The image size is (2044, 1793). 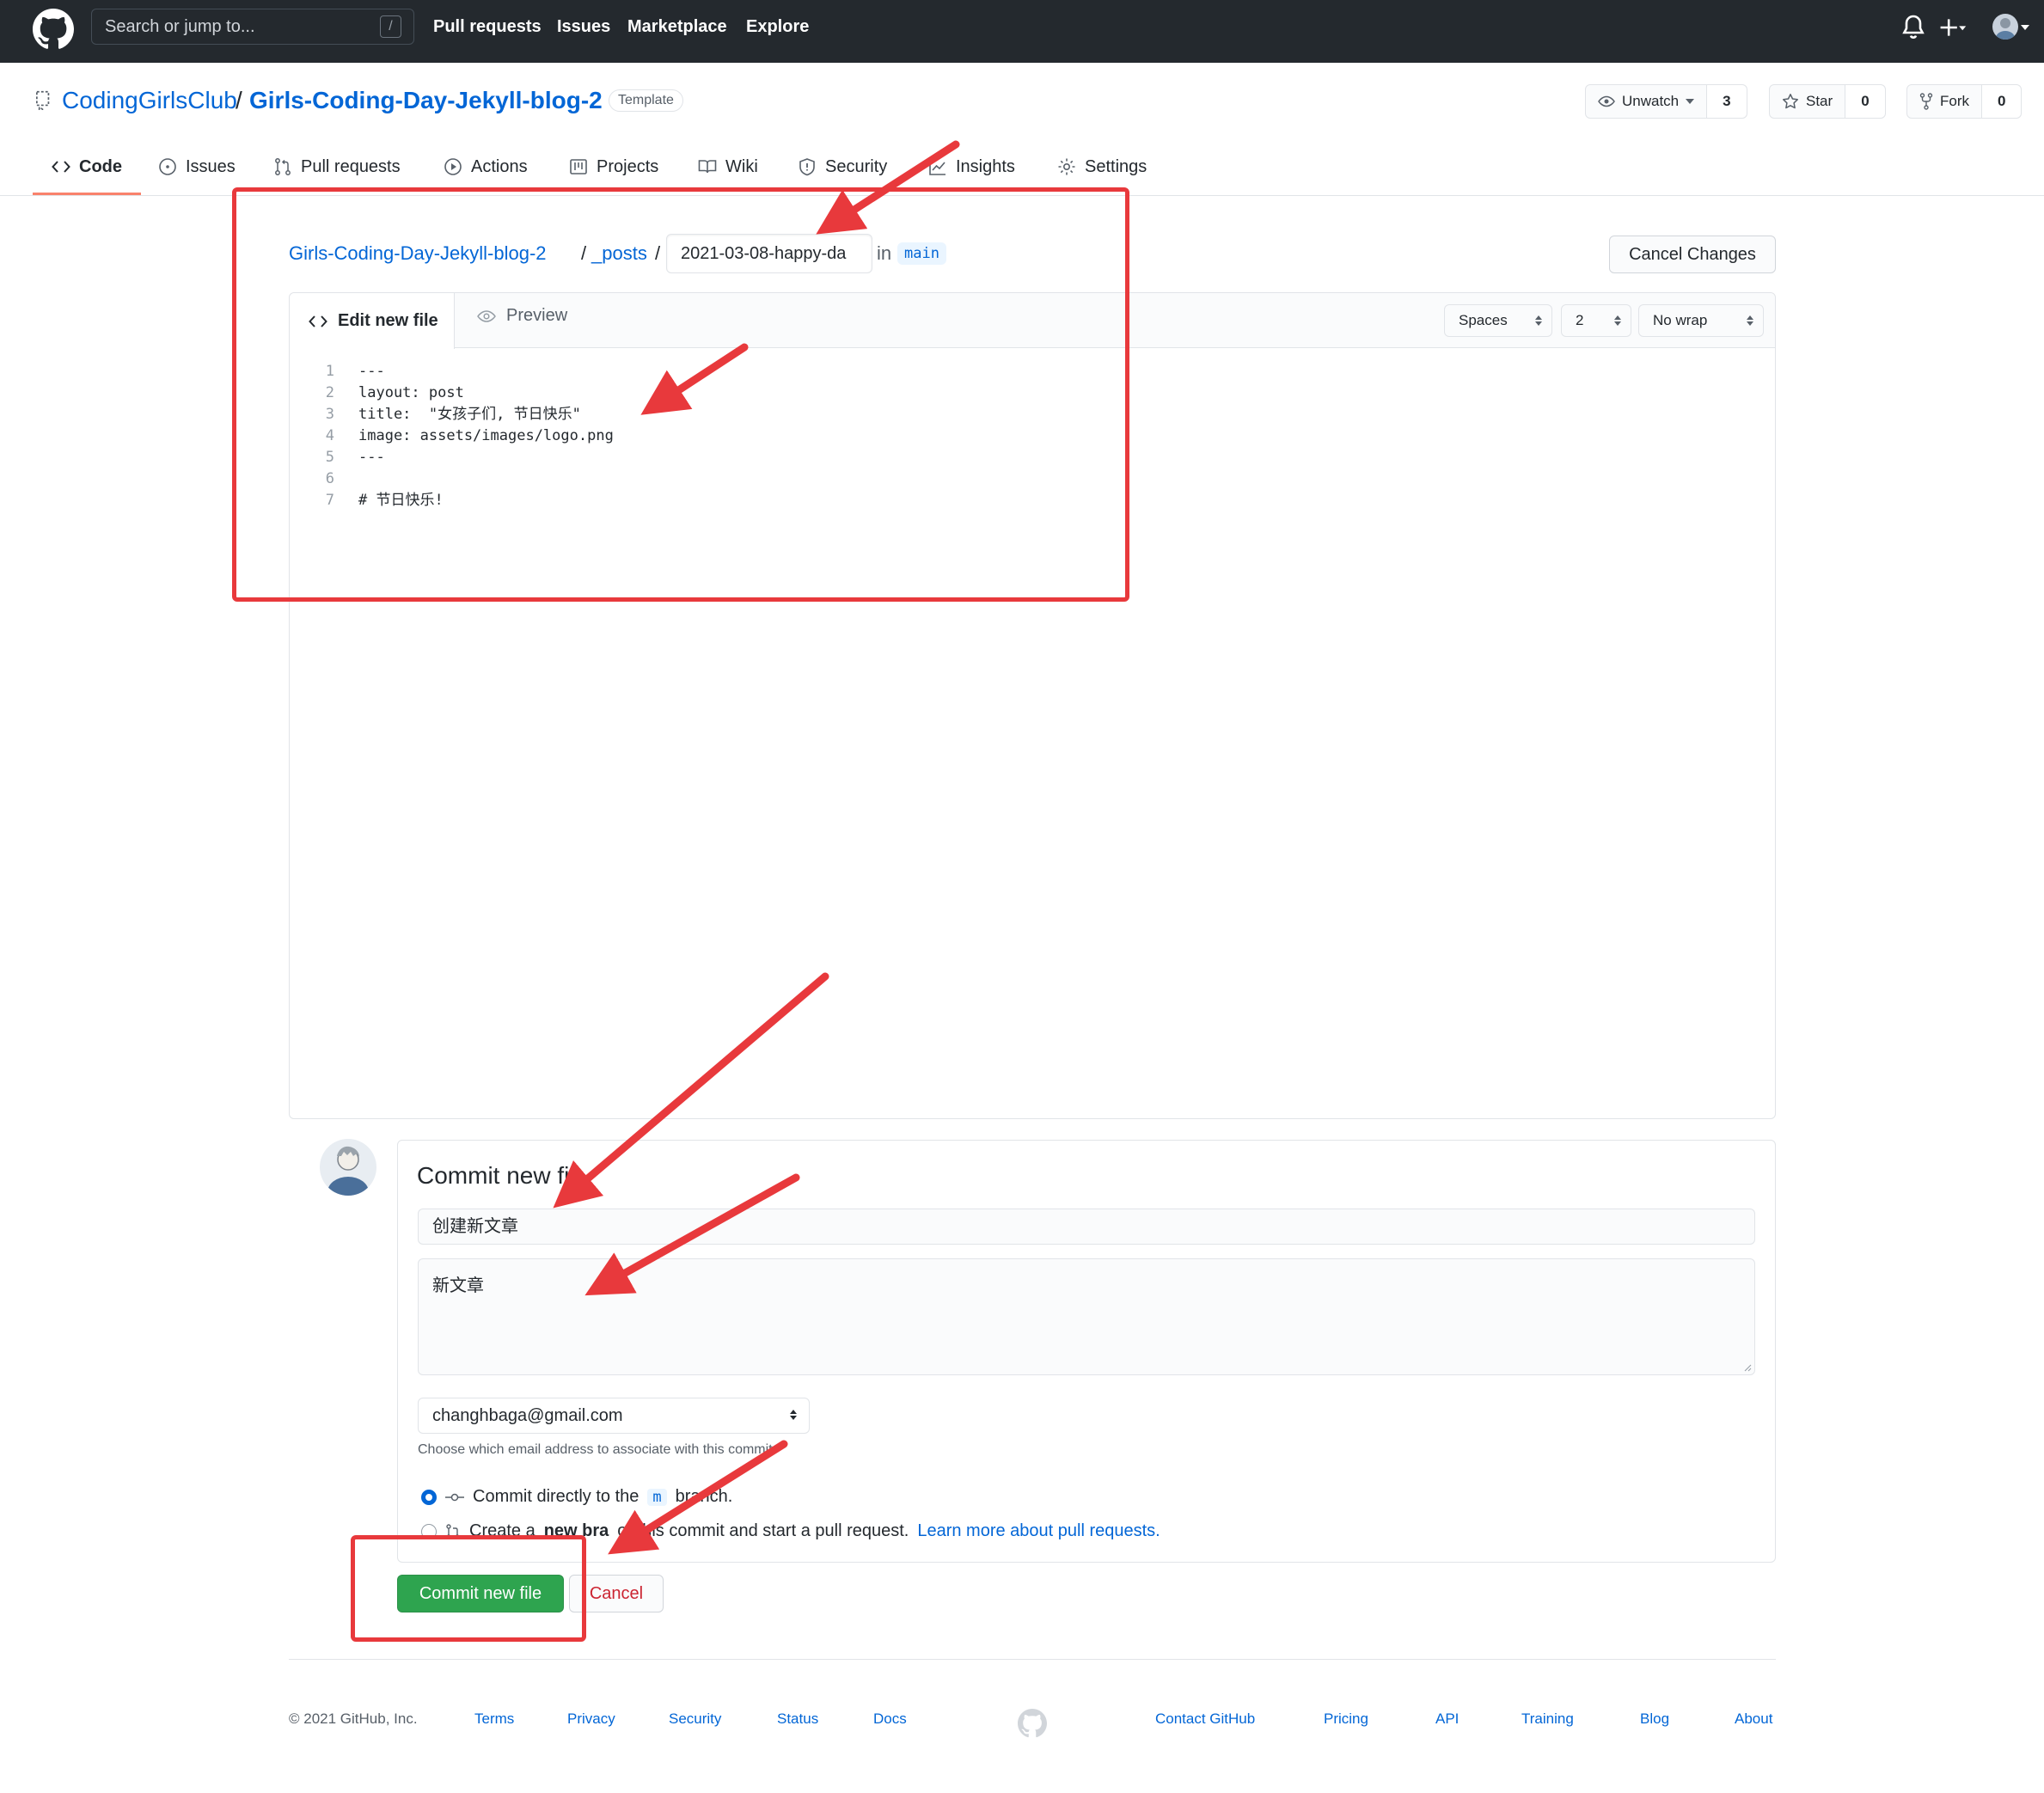 I want to click on fork-label: Fork, so click(x=1954, y=101).